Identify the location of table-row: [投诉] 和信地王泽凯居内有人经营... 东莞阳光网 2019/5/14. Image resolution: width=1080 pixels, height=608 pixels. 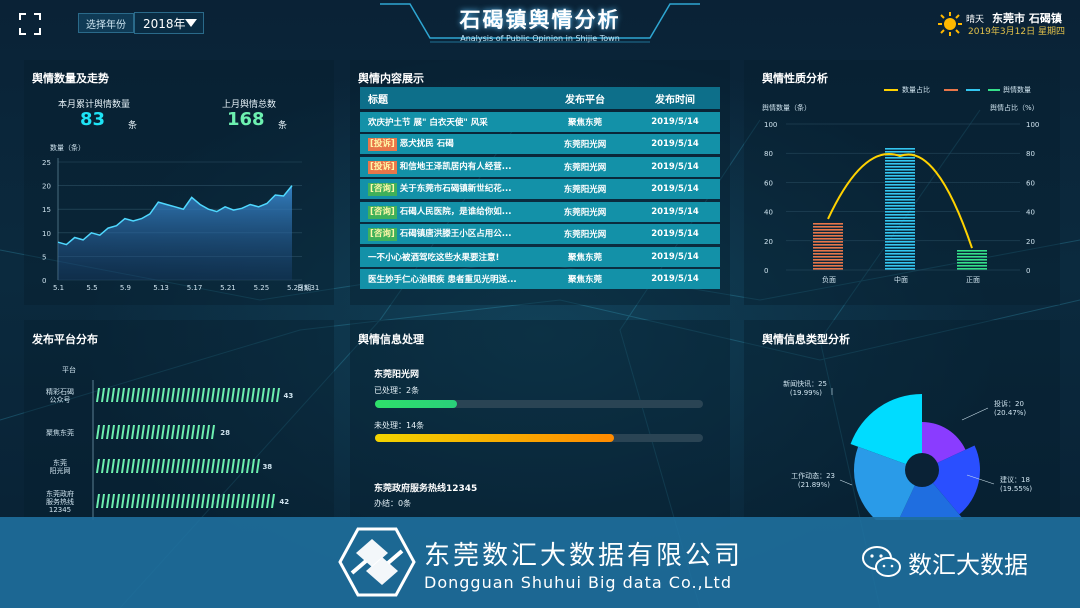
(540, 166).